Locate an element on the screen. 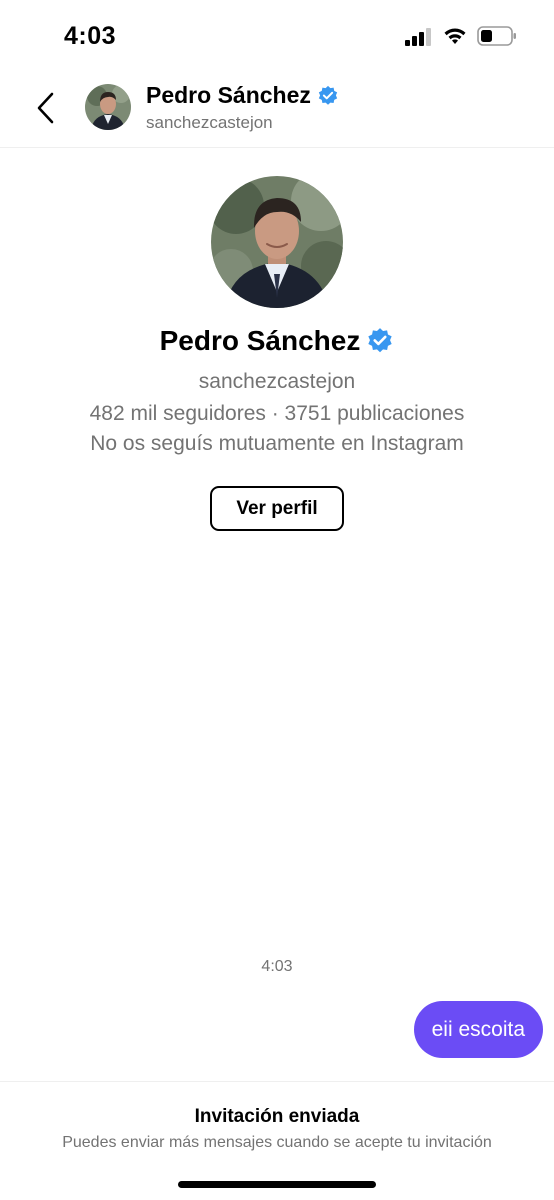  home-indicator is located at coordinates (277, 1184).